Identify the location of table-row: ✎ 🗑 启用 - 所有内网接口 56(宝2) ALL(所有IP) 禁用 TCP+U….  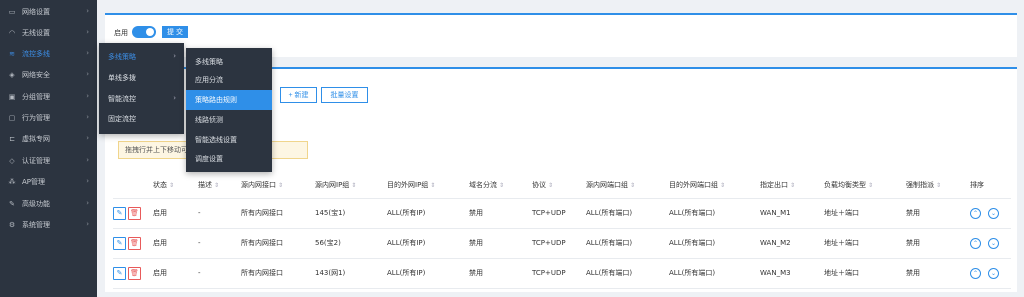
(562, 243).